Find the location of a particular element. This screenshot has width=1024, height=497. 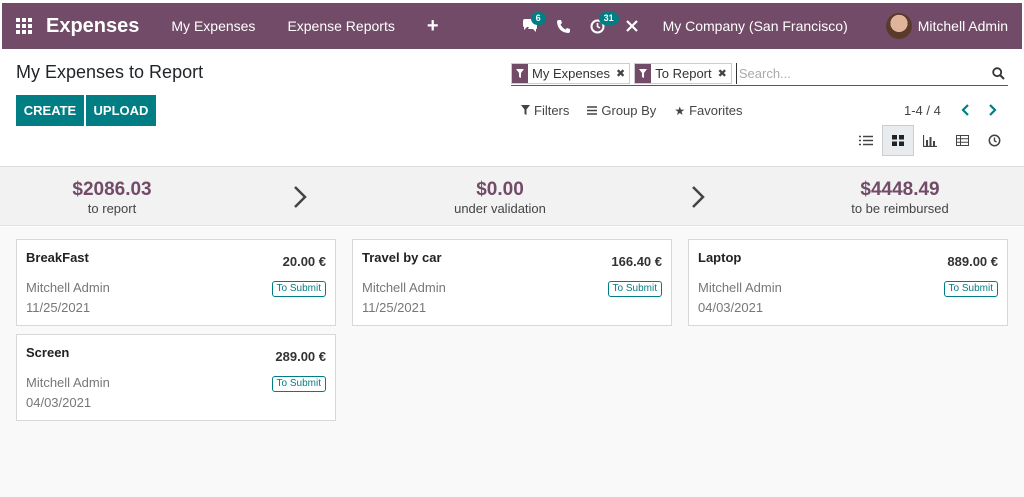

debug-tools-icon is located at coordinates (632, 26).